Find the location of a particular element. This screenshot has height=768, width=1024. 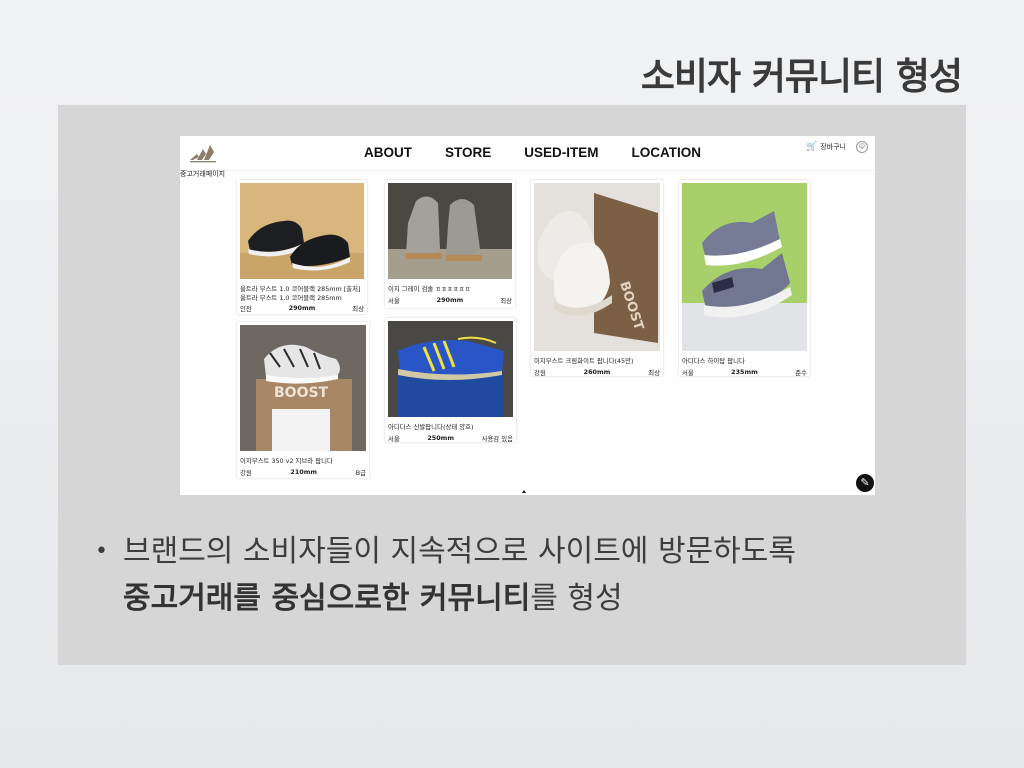

product-card: 아디다스 하이탑 팝니다 서울 235mm 준수 is located at coordinates (744, 278).